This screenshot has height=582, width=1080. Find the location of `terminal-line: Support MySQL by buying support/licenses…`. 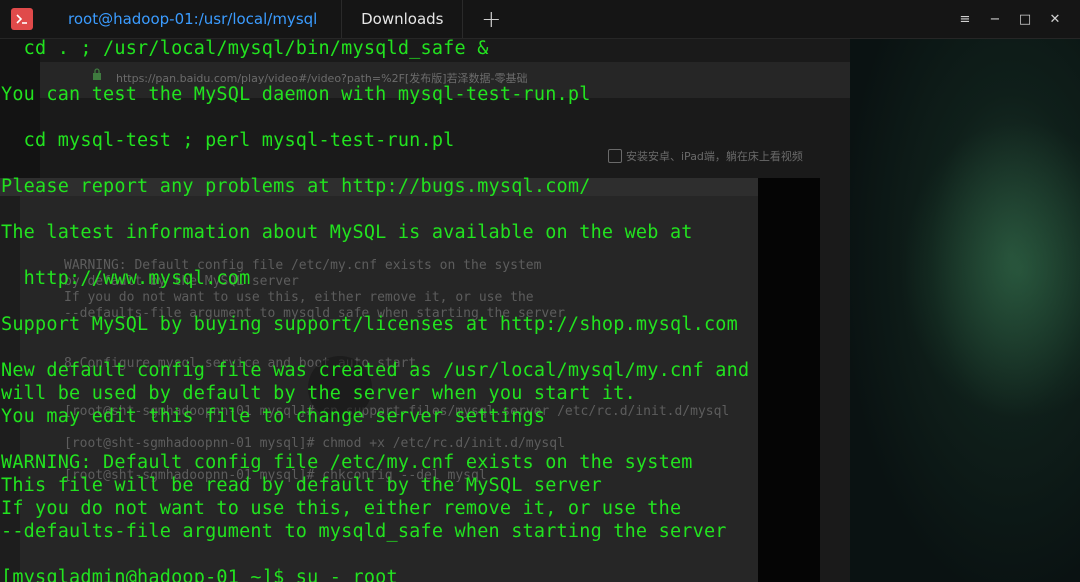

terminal-line: Support MySQL by buying support/licenses… is located at coordinates (369, 324).